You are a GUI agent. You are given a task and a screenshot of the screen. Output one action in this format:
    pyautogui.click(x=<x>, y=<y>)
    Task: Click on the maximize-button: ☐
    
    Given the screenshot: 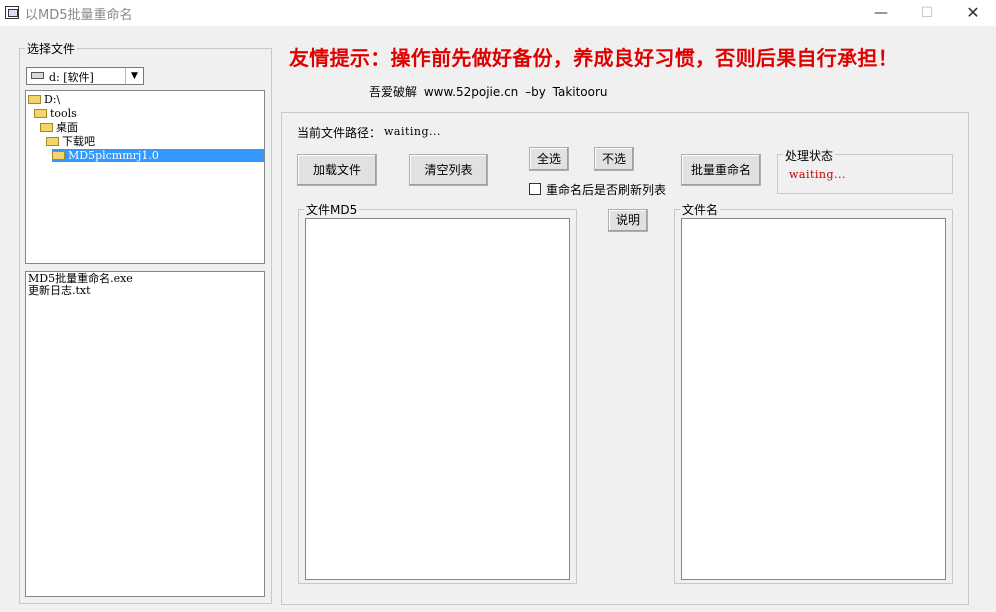 What is the action you would take?
    pyautogui.click(x=927, y=13)
    